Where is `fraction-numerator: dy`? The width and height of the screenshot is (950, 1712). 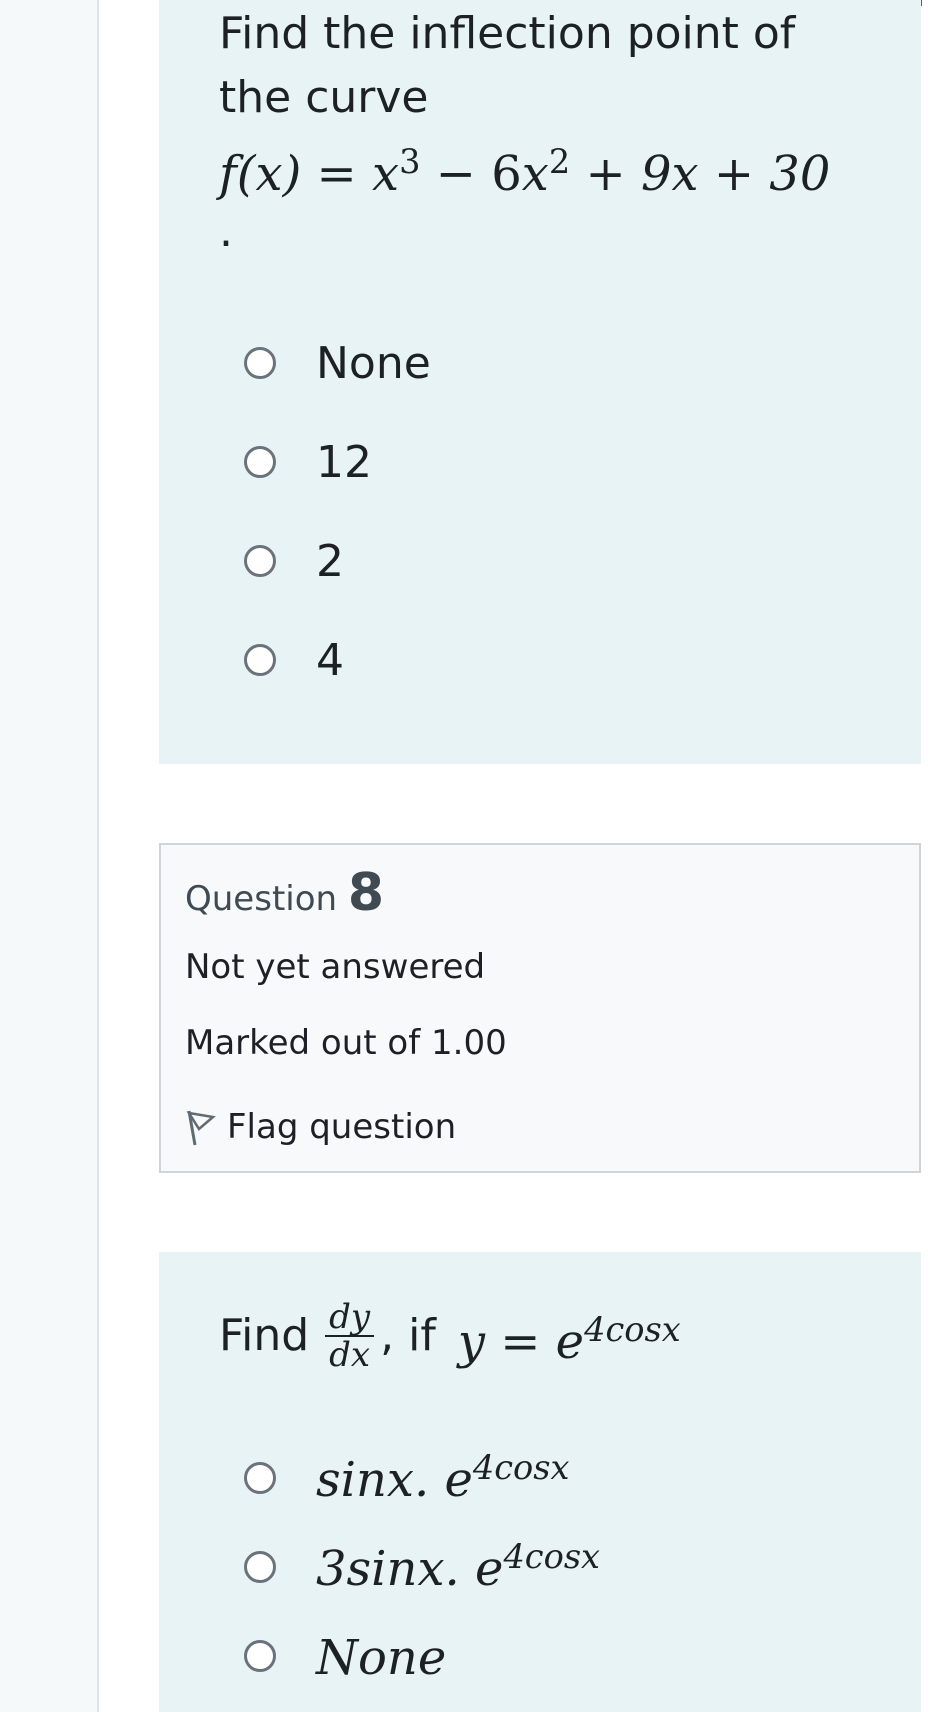 fraction-numerator: dy is located at coordinates (350, 1318).